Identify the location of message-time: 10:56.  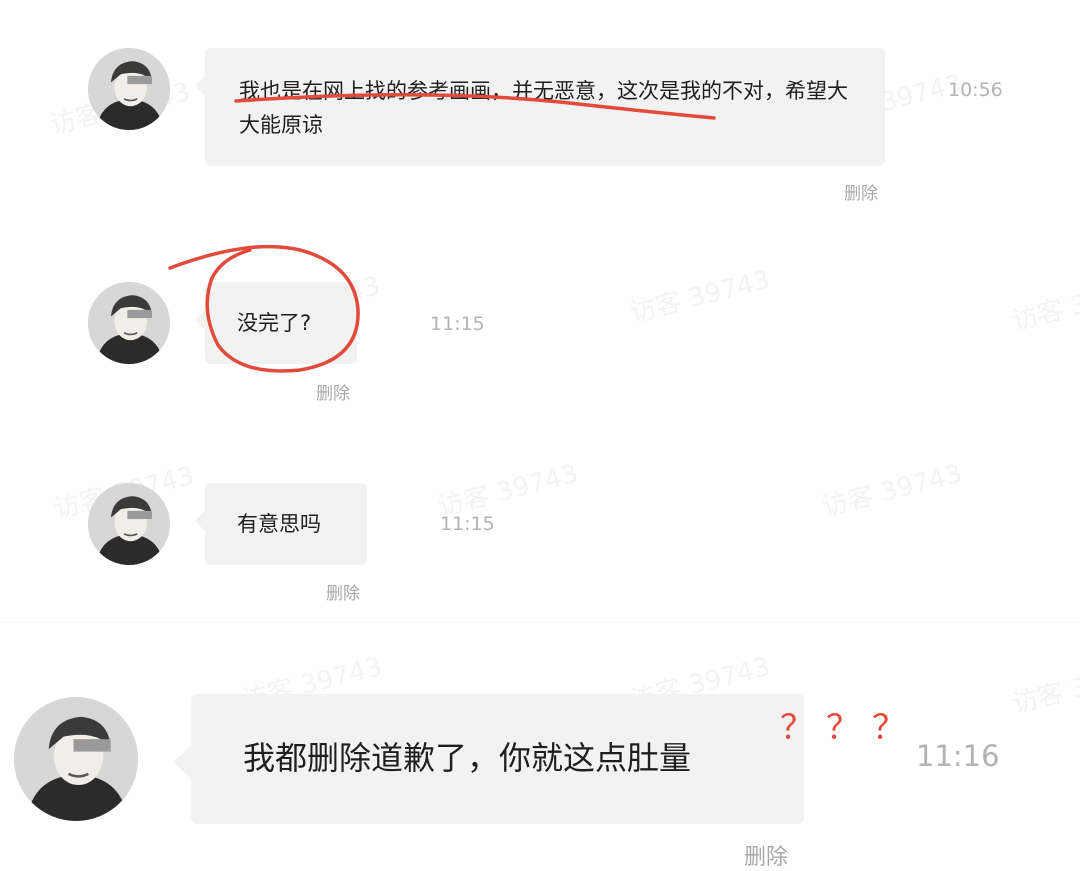
(975, 90).